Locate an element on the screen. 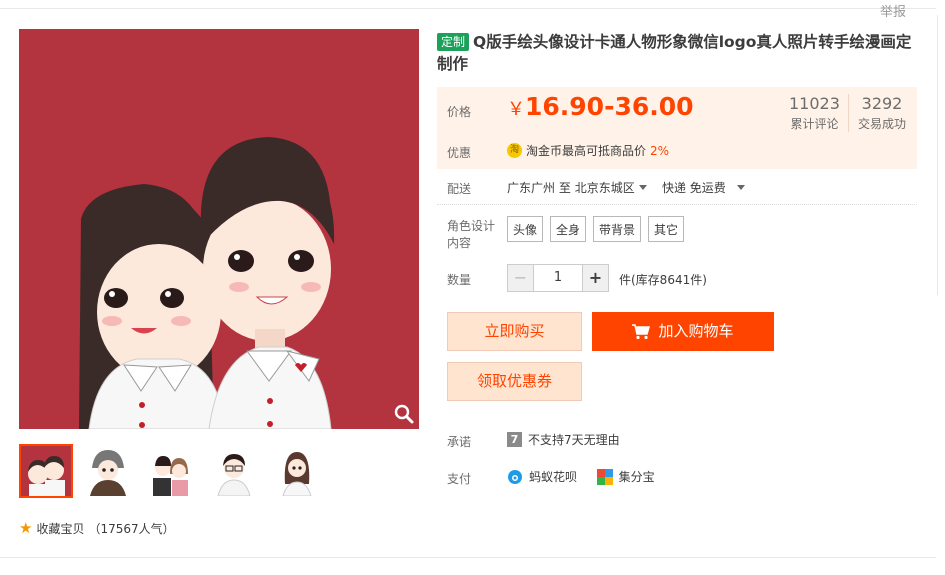  stock-info: 件(库存8641件) is located at coordinates (663, 280).